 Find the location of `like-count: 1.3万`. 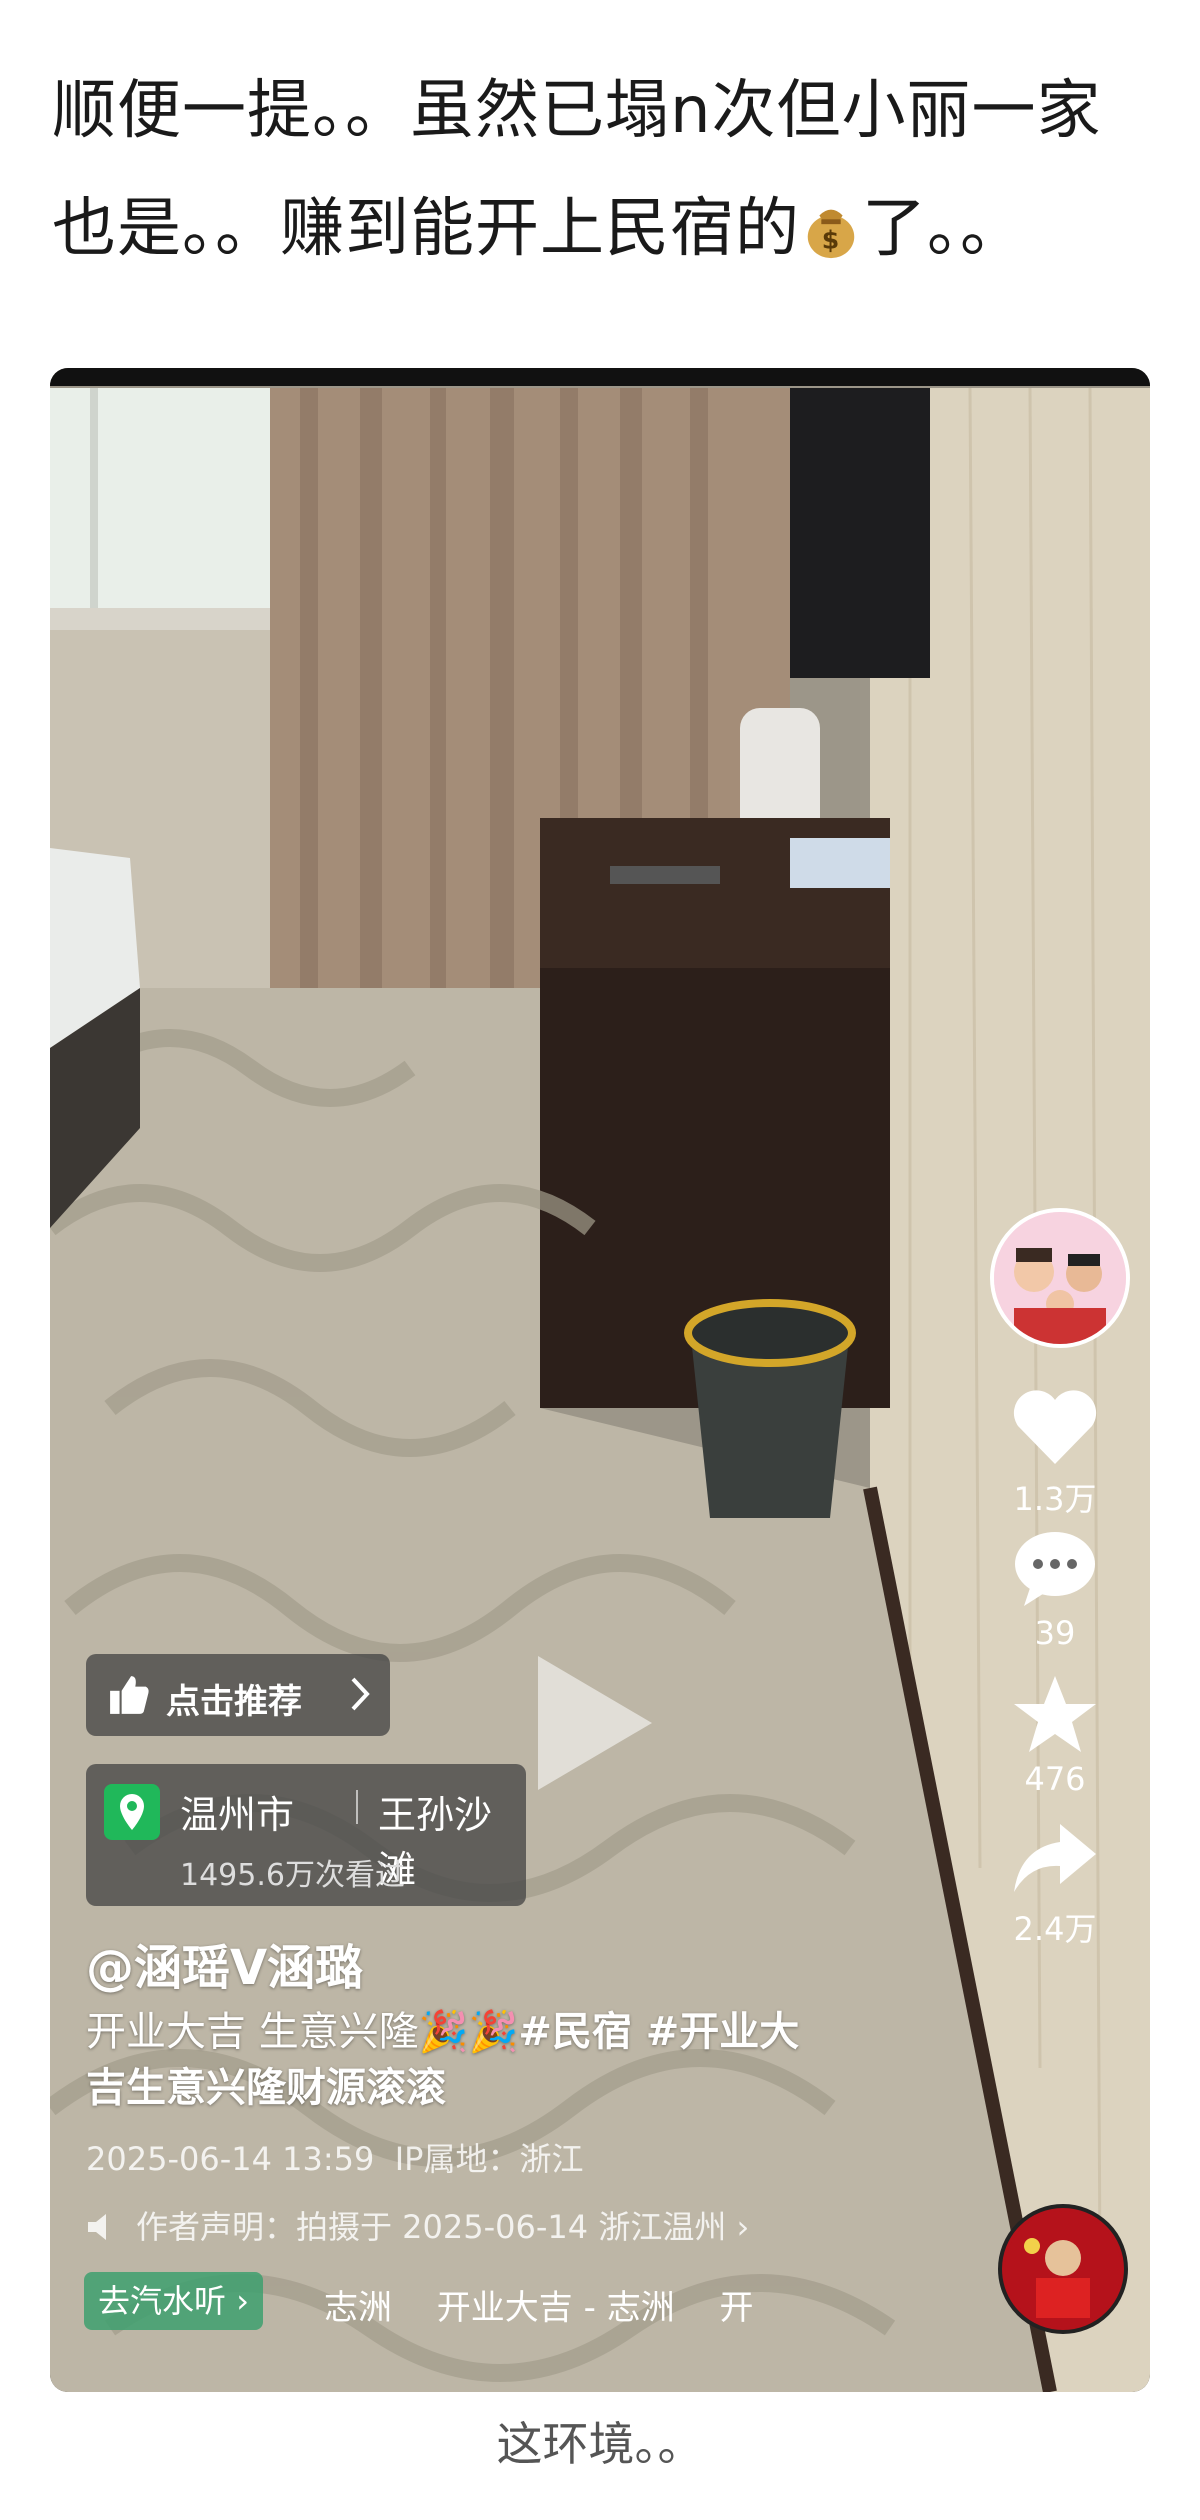

like-count: 1.3万 is located at coordinates (1055, 1499).